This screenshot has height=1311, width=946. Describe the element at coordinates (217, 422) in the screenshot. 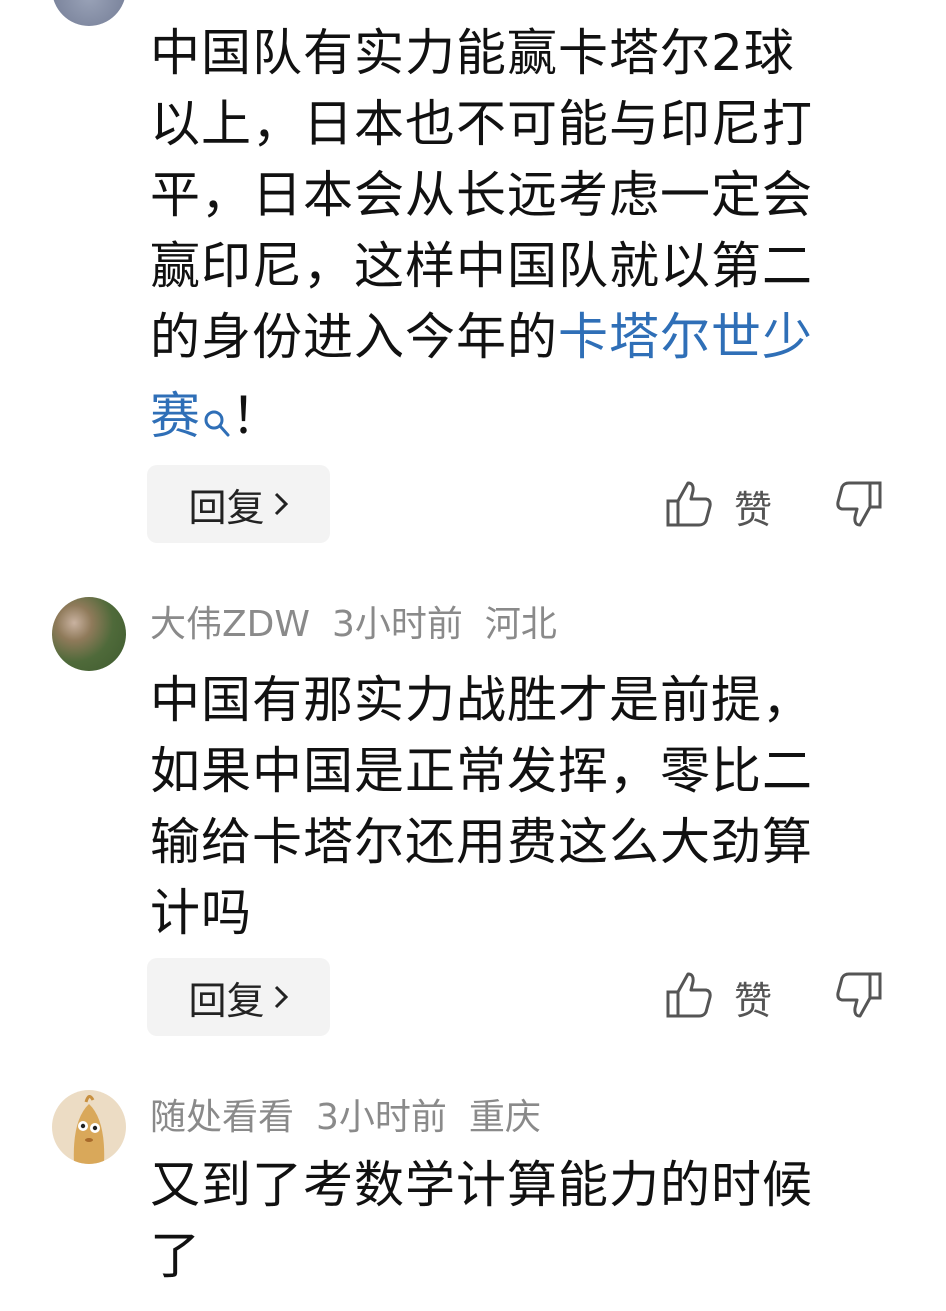

I see `search-icon` at that location.